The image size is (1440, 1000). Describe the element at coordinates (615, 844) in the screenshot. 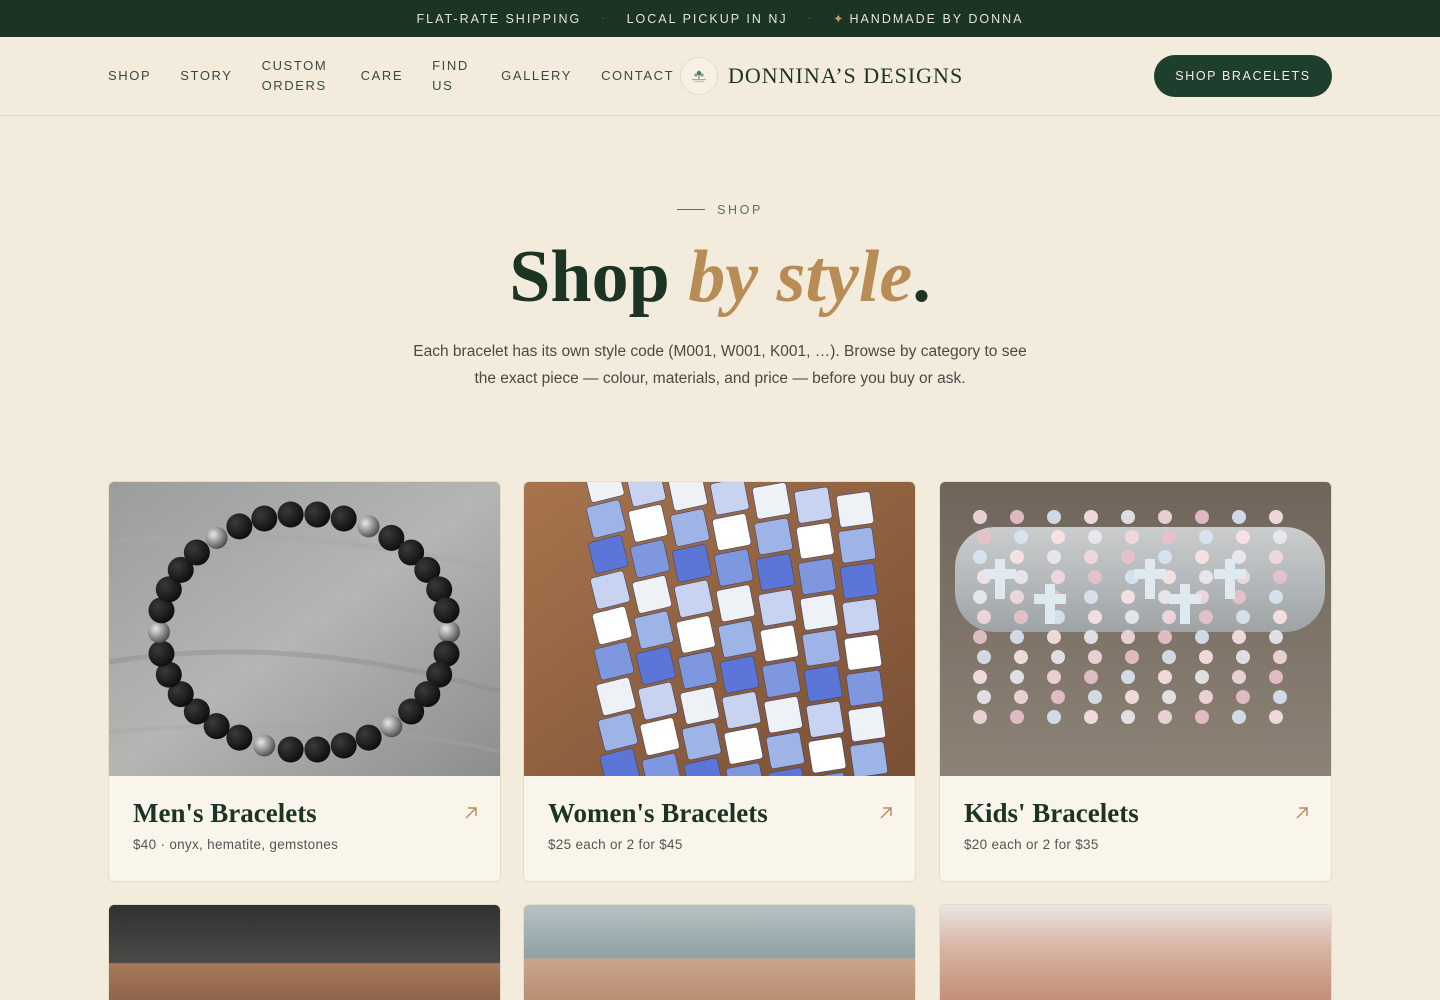

I see `card-price: $25 each or 2 for $45` at that location.